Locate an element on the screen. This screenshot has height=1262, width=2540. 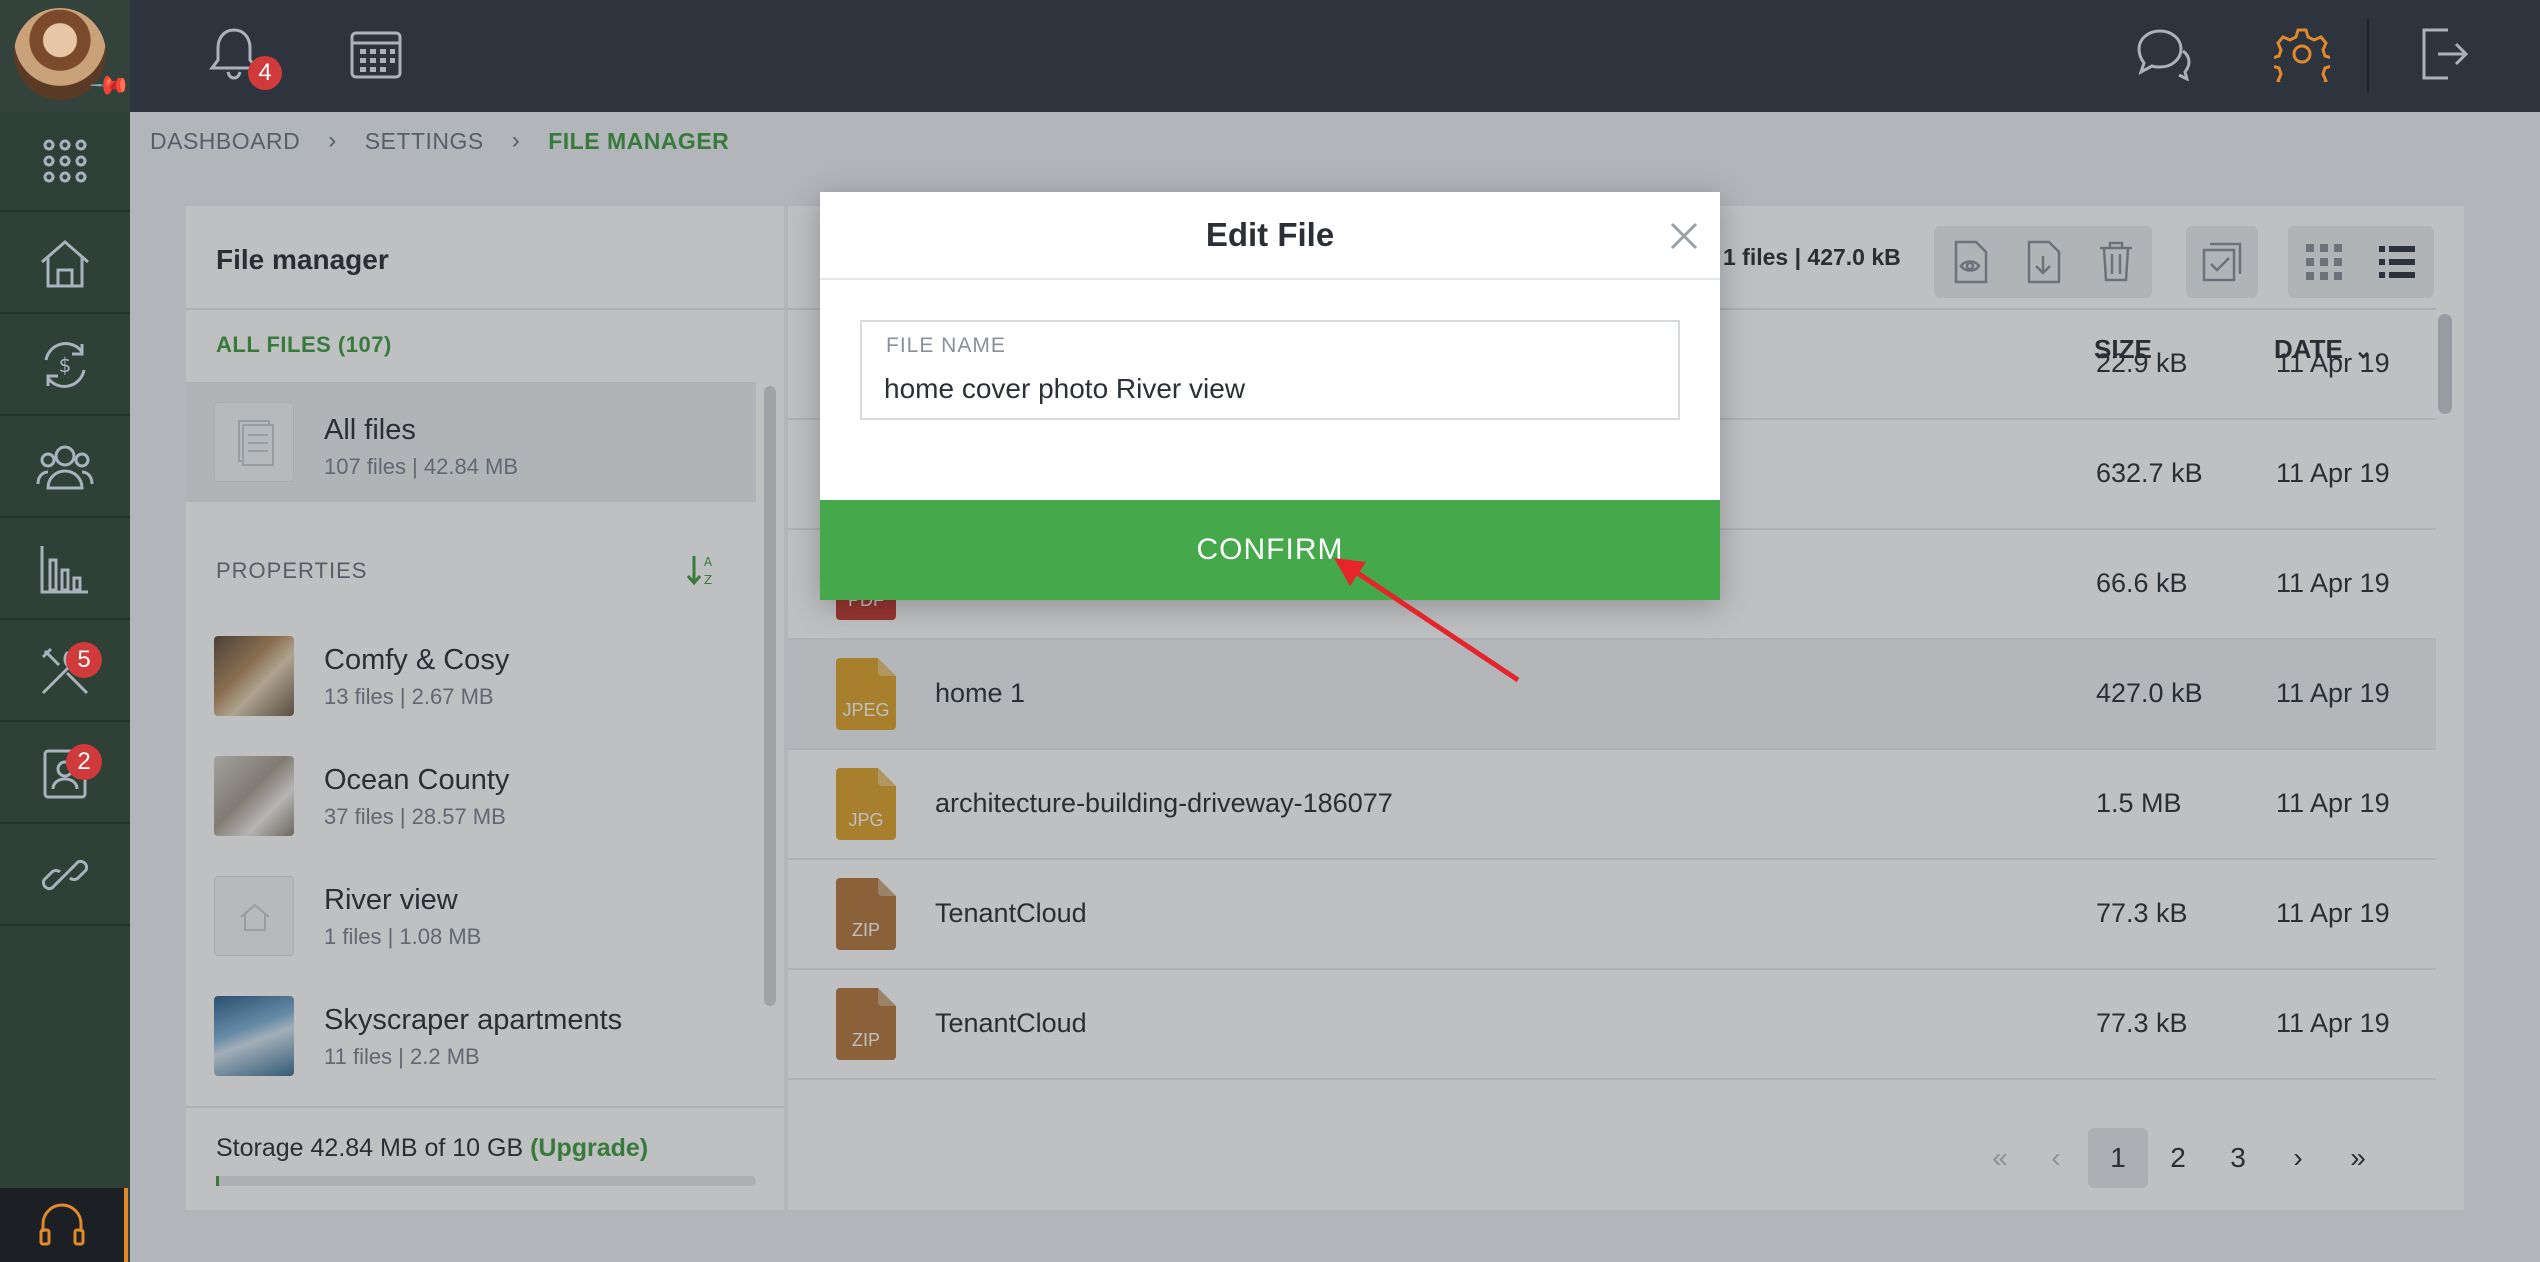
notification-badge: 4 is located at coordinates (265, 73).